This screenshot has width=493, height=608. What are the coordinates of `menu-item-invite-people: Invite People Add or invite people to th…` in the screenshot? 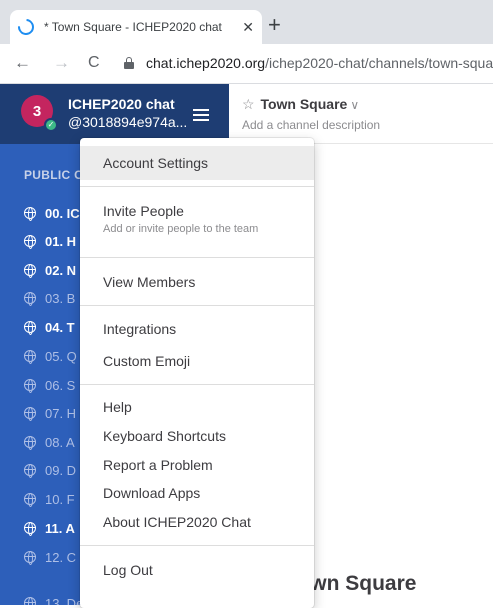 It's located at (197, 222).